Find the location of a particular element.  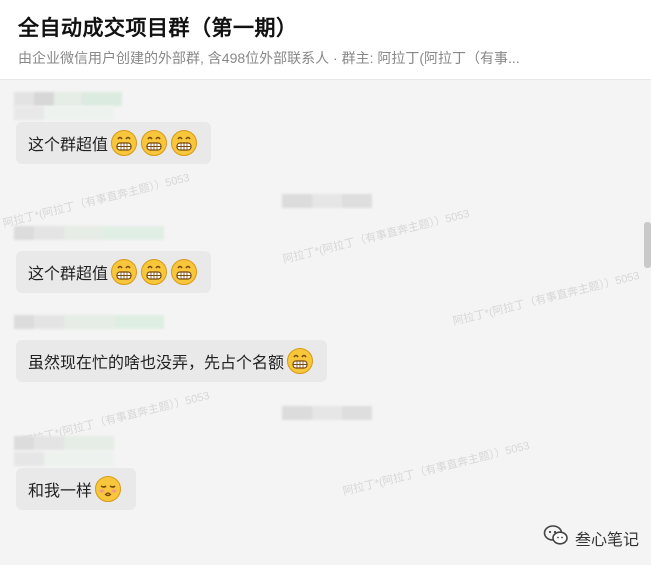

message-text: 虽然现在忙的啥也没弄，先占个名额 is located at coordinates (156, 363).